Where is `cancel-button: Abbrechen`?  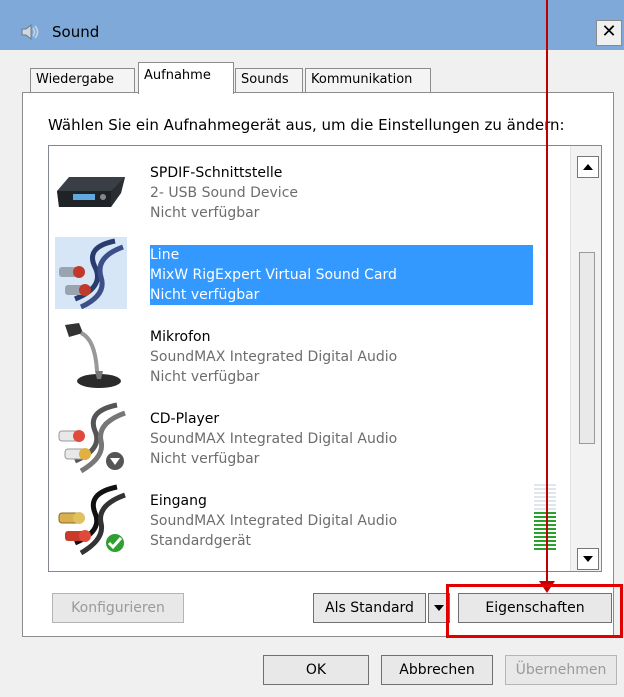
cancel-button: Abbrechen is located at coordinates (437, 670).